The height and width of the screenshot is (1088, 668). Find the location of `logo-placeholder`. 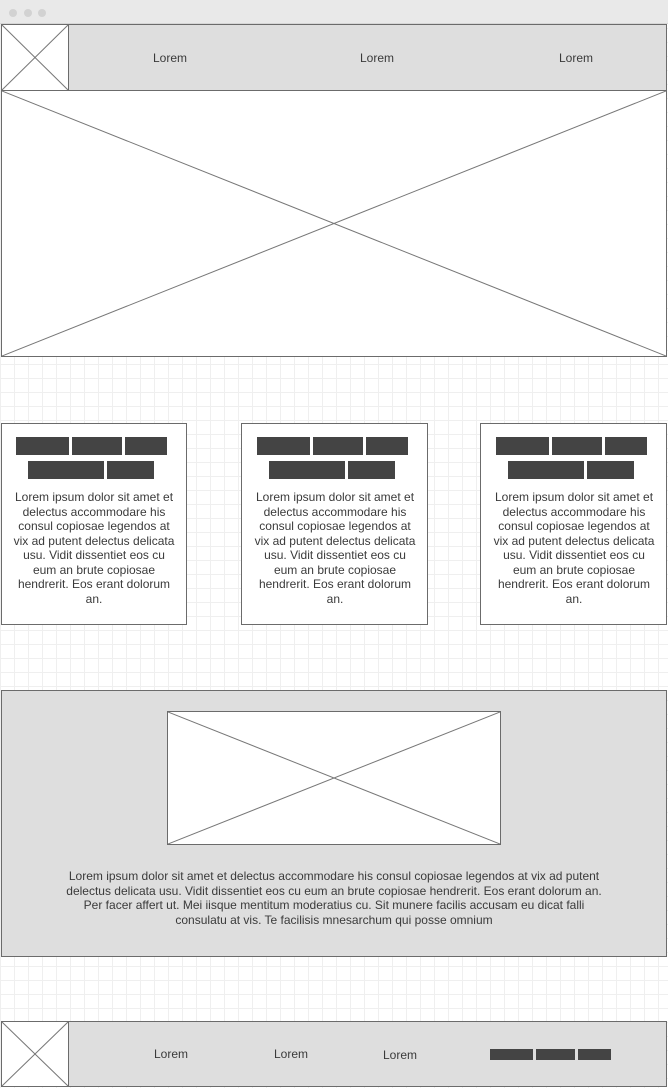

logo-placeholder is located at coordinates (35, 57).